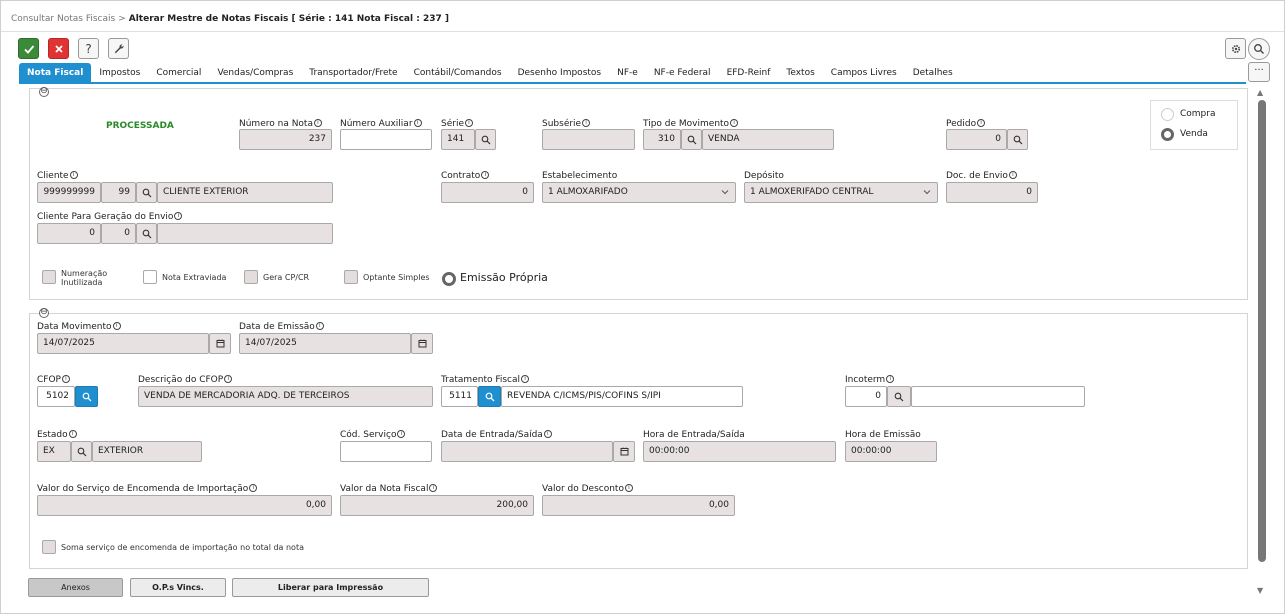 This screenshot has width=1285, height=614. What do you see at coordinates (485, 139) in the screenshot?
I see `serie-search-button` at bounding box center [485, 139].